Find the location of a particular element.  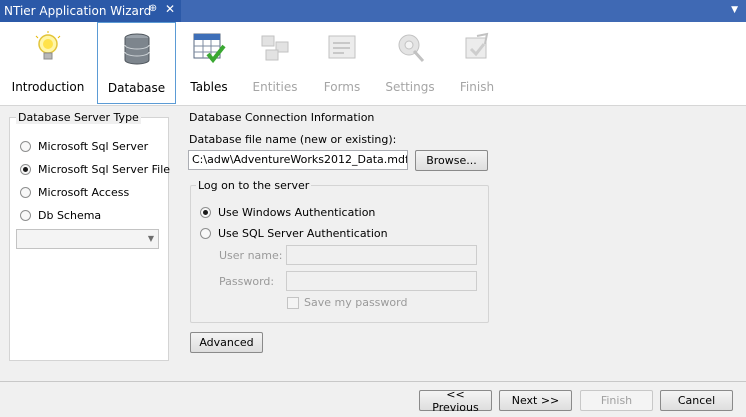

entities-icon is located at coordinates (275, 48).